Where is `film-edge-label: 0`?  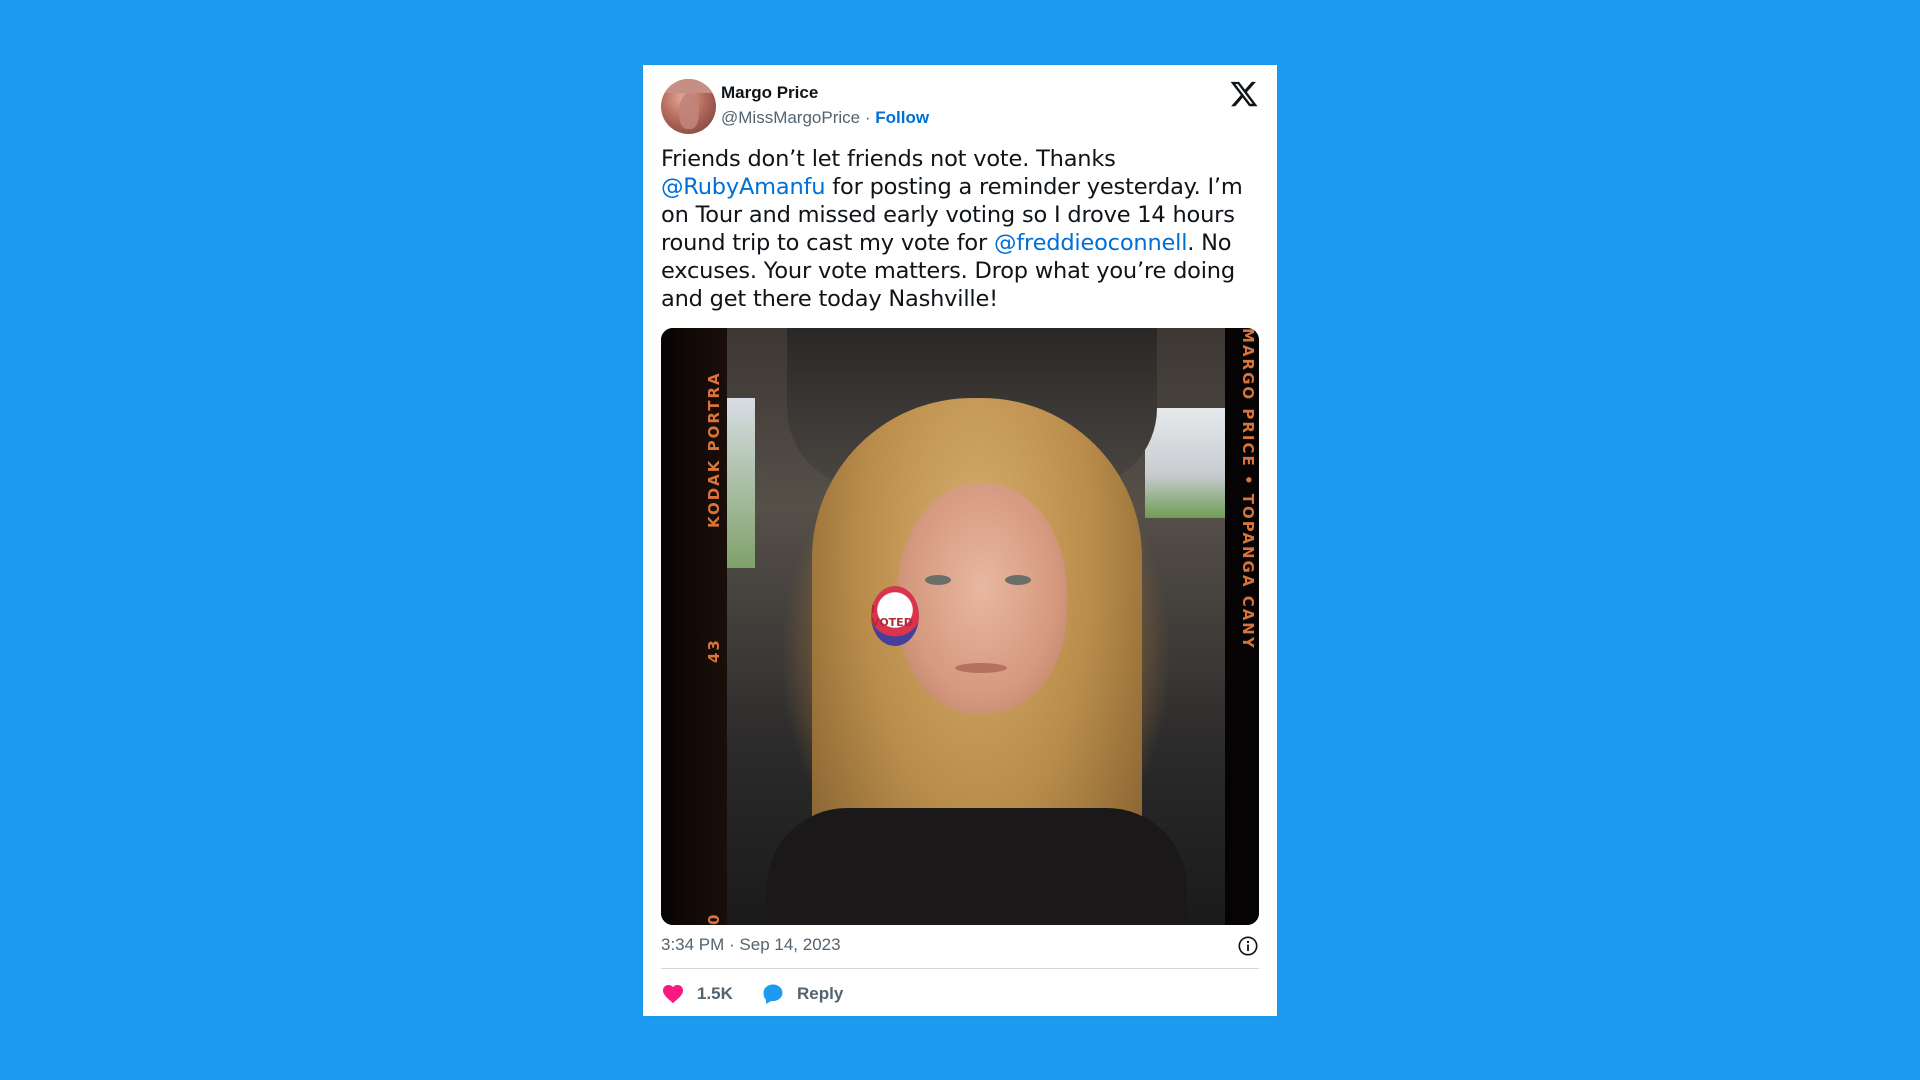 film-edge-label: 0 is located at coordinates (714, 918).